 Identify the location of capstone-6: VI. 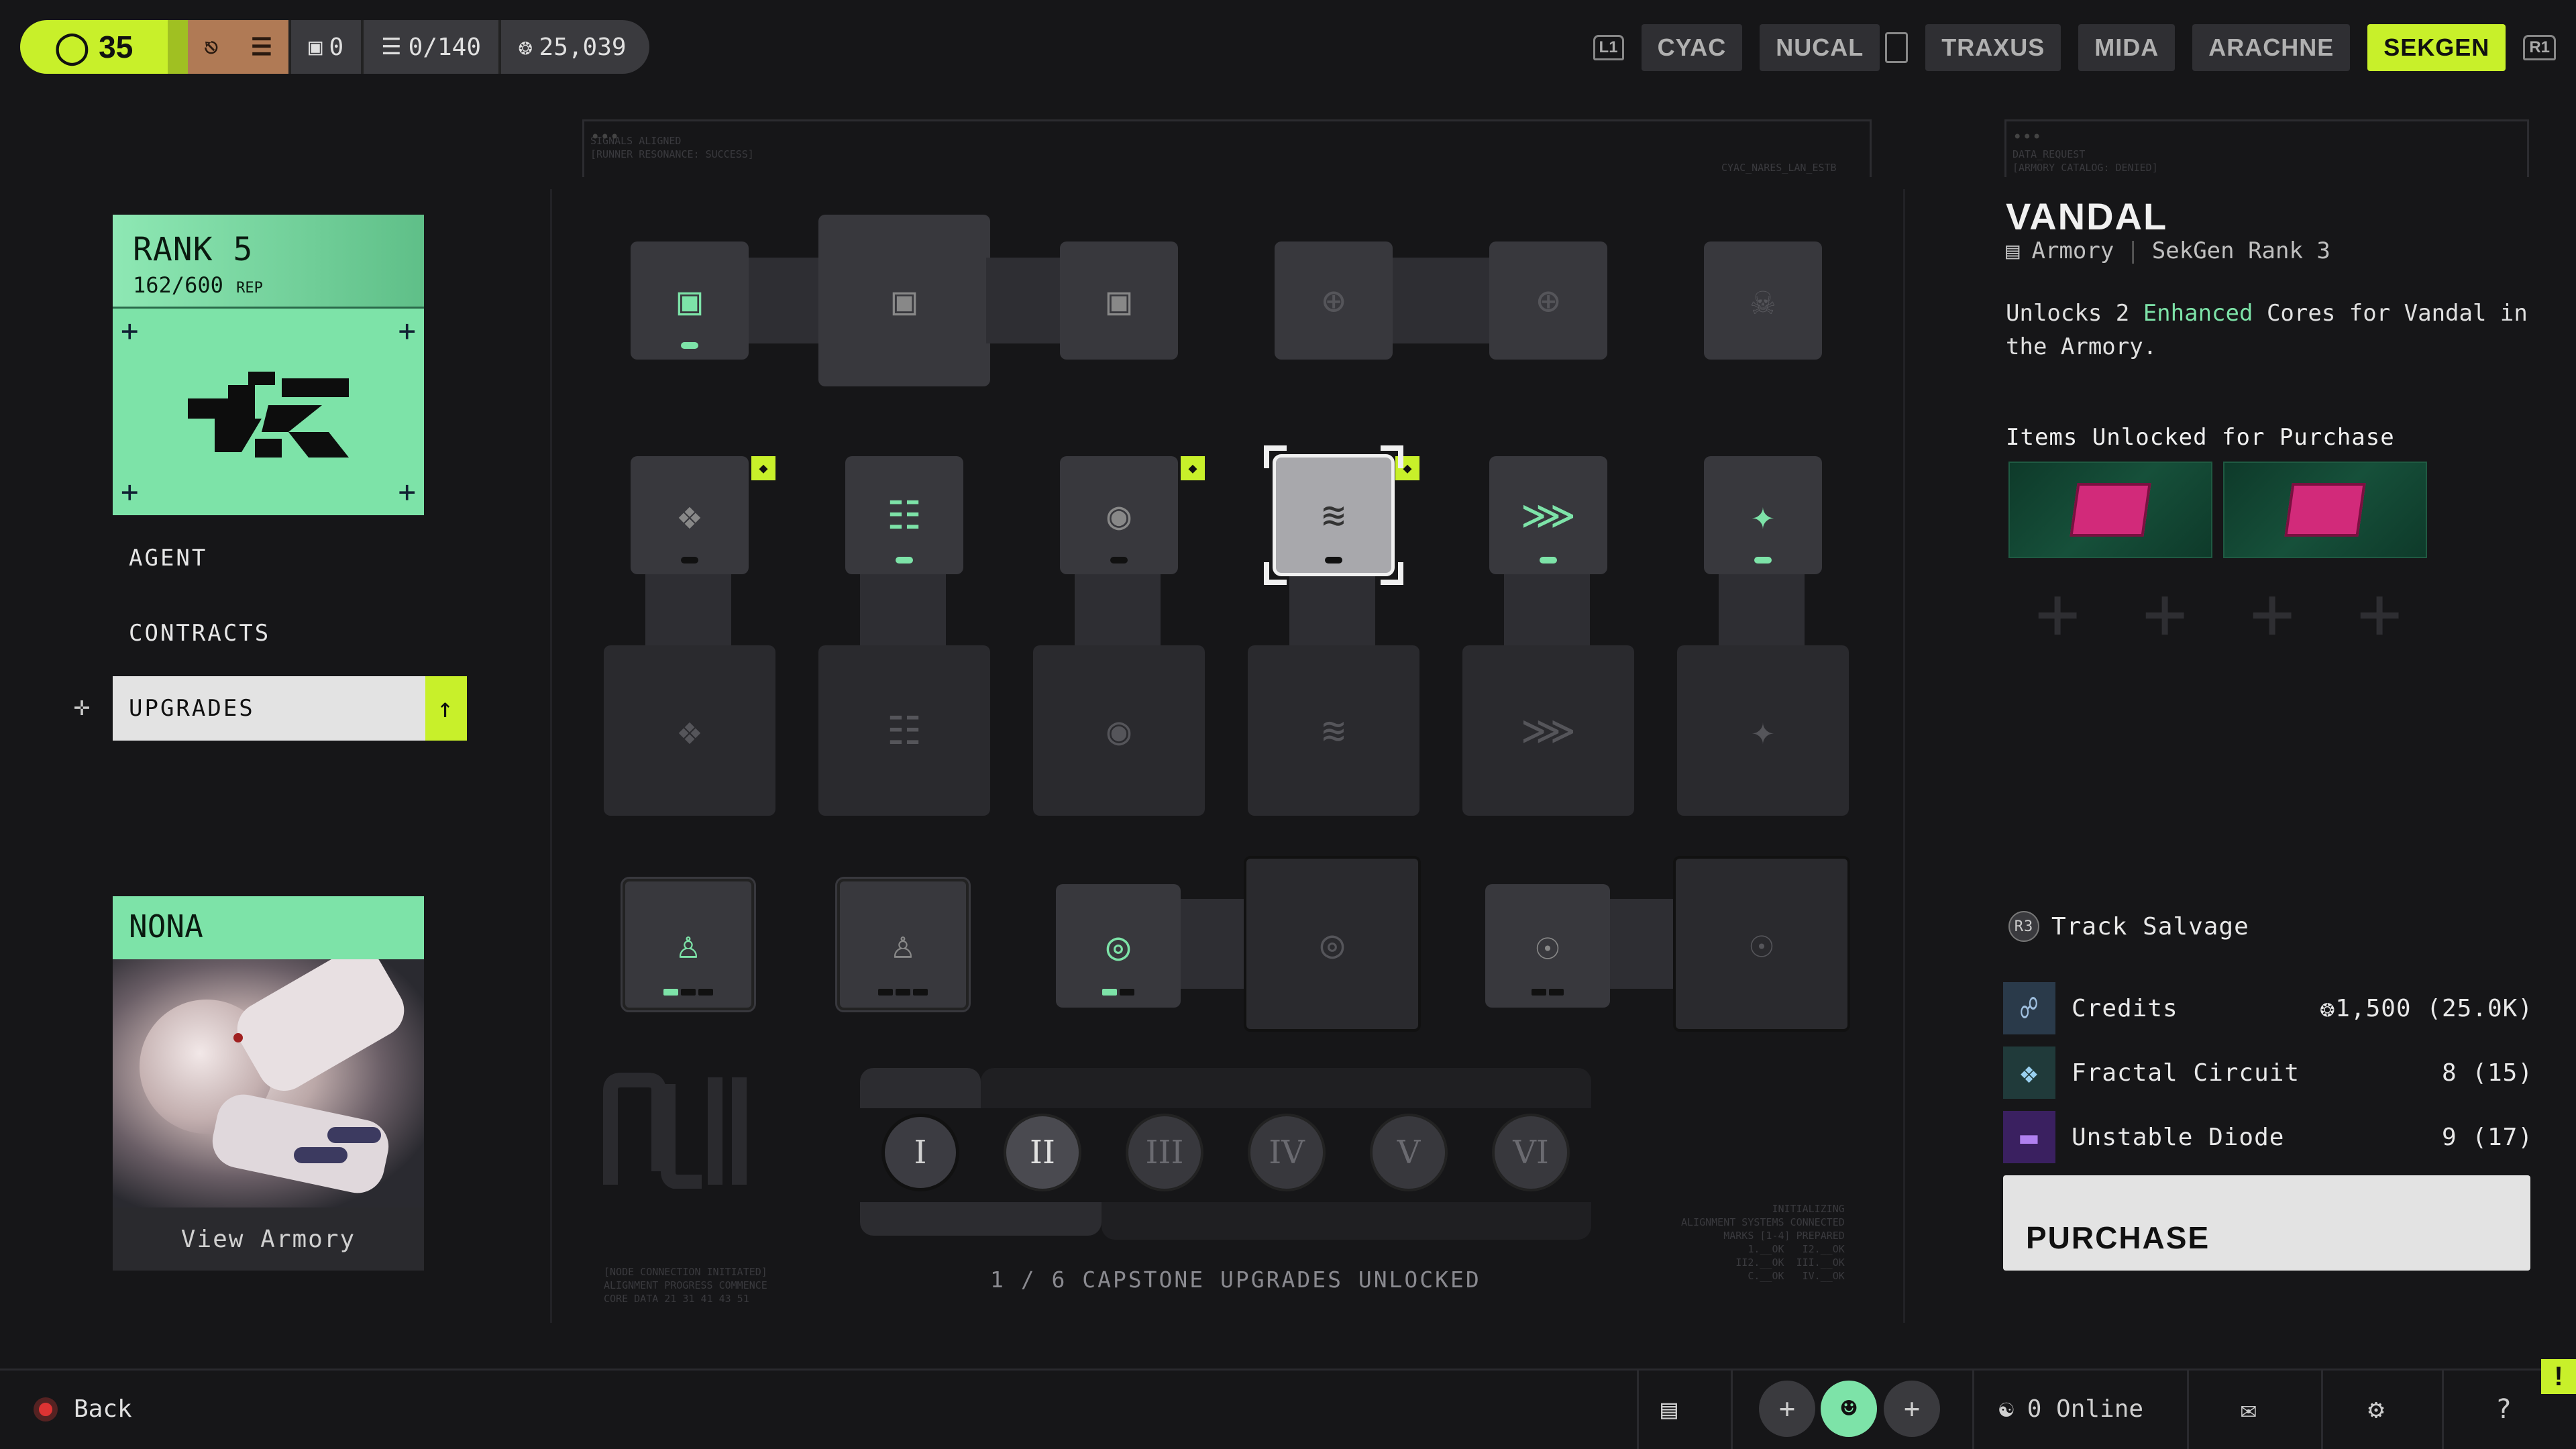
(1531, 1152).